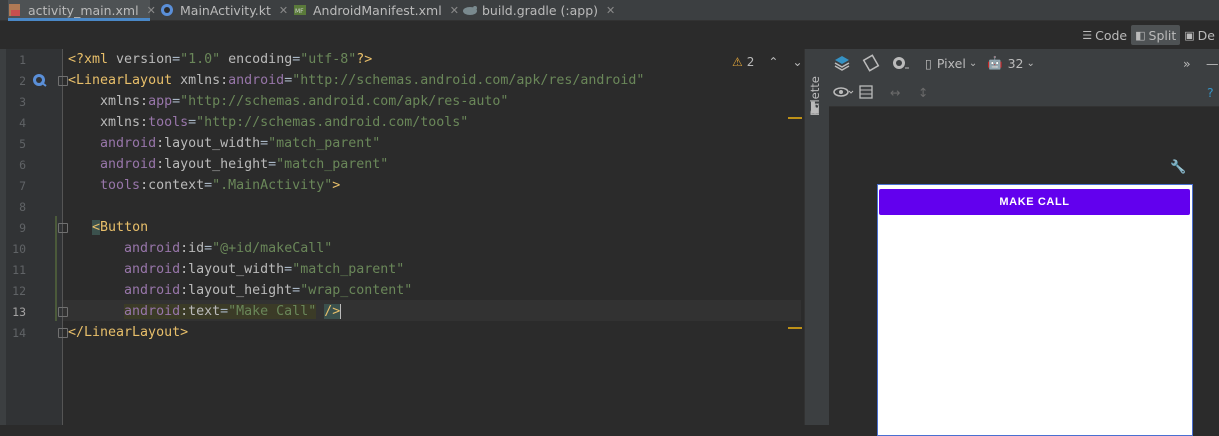  Describe the element at coordinates (228, 248) in the screenshot. I see `code-line: android:id="@+id/makeCall"` at that location.